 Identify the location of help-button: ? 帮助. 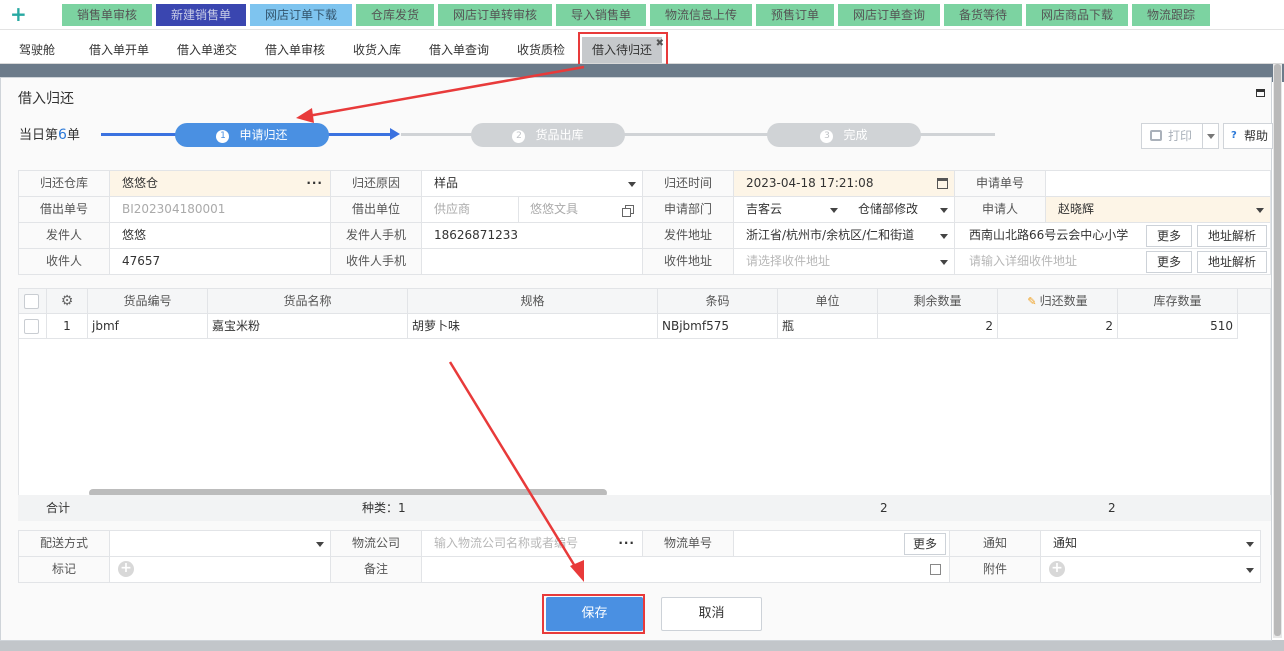
(1248, 136).